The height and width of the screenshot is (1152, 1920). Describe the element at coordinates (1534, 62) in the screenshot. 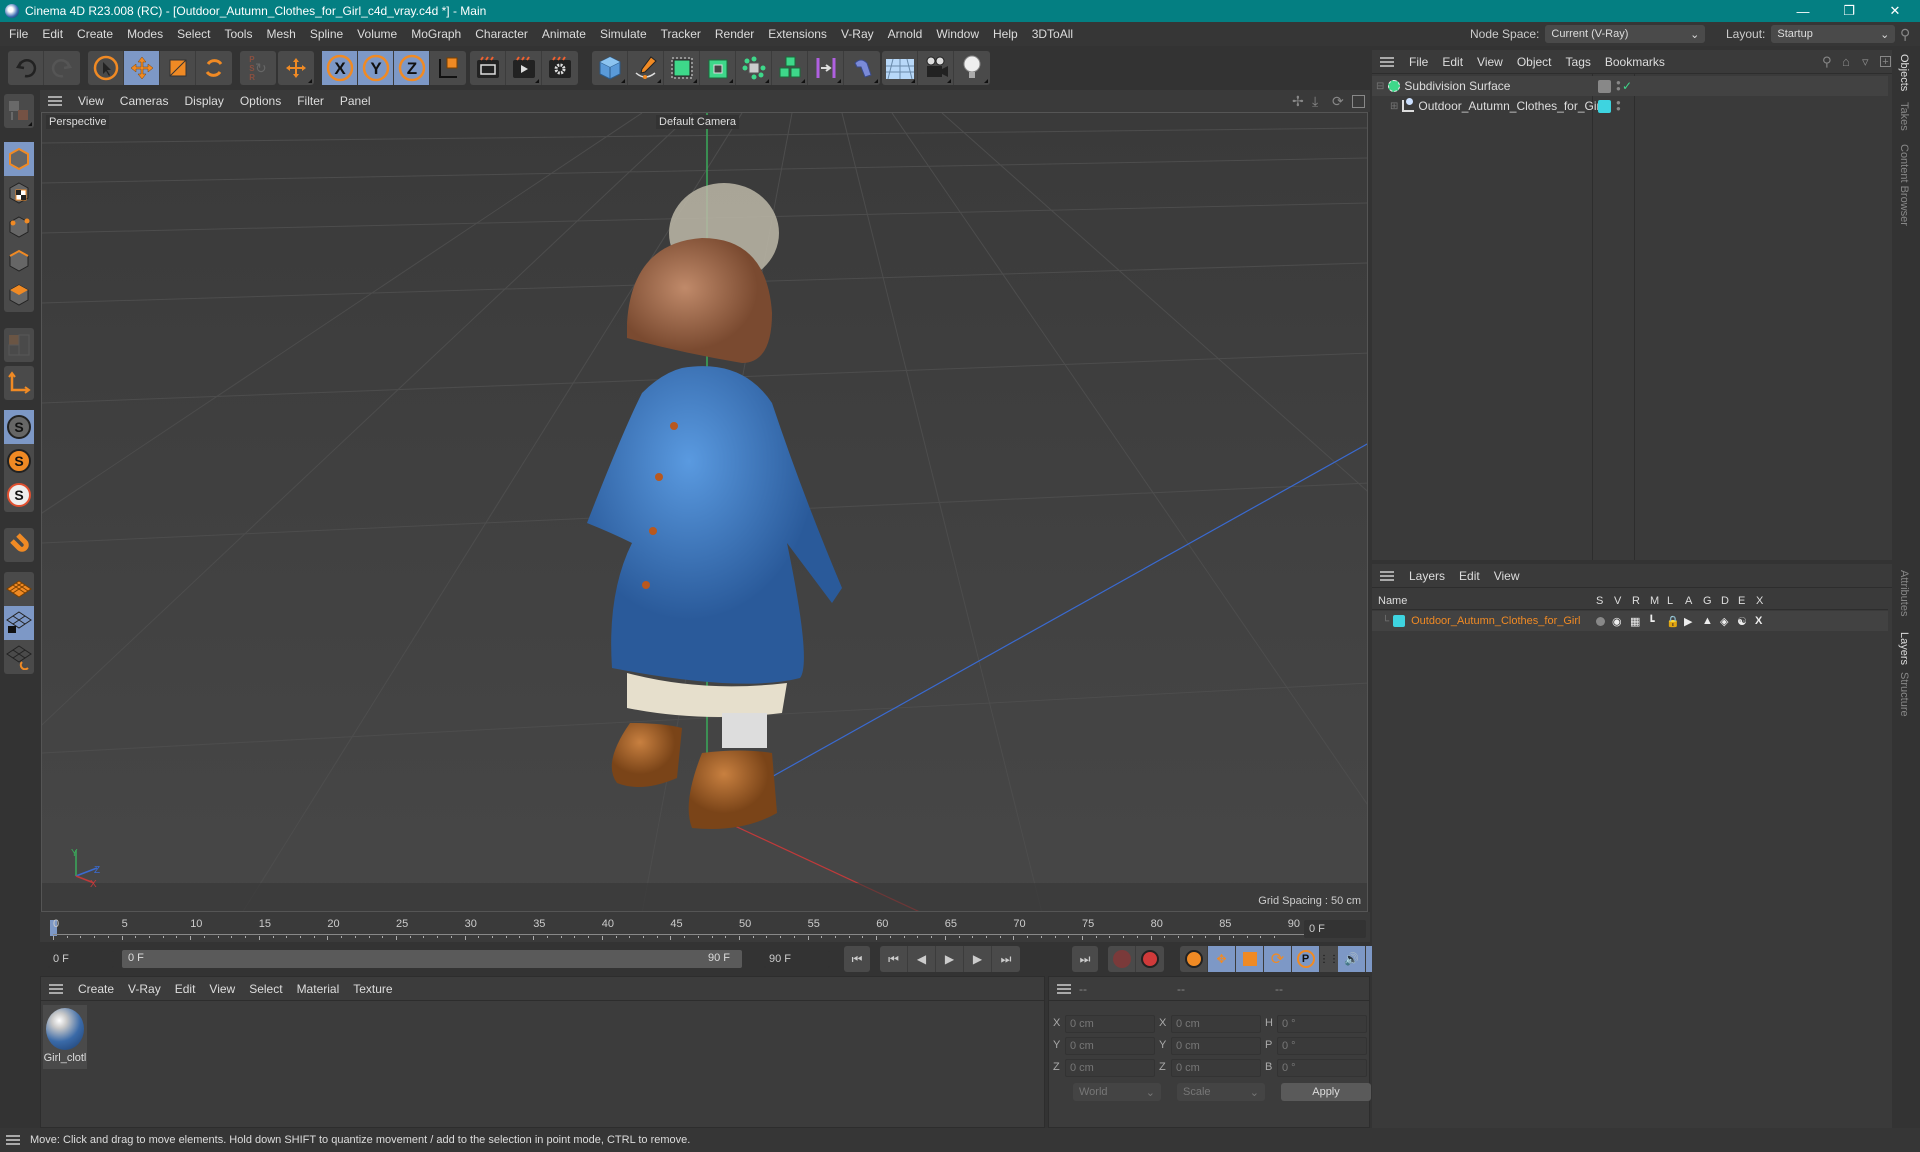

I see `object-menu-object: Object` at that location.